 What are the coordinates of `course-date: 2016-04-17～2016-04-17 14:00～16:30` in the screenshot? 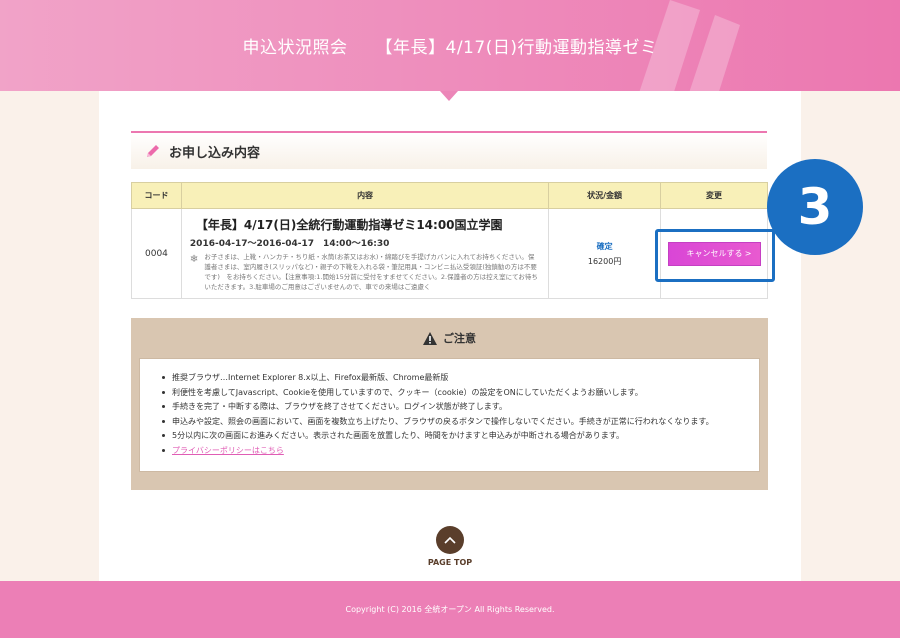 It's located at (289, 243).